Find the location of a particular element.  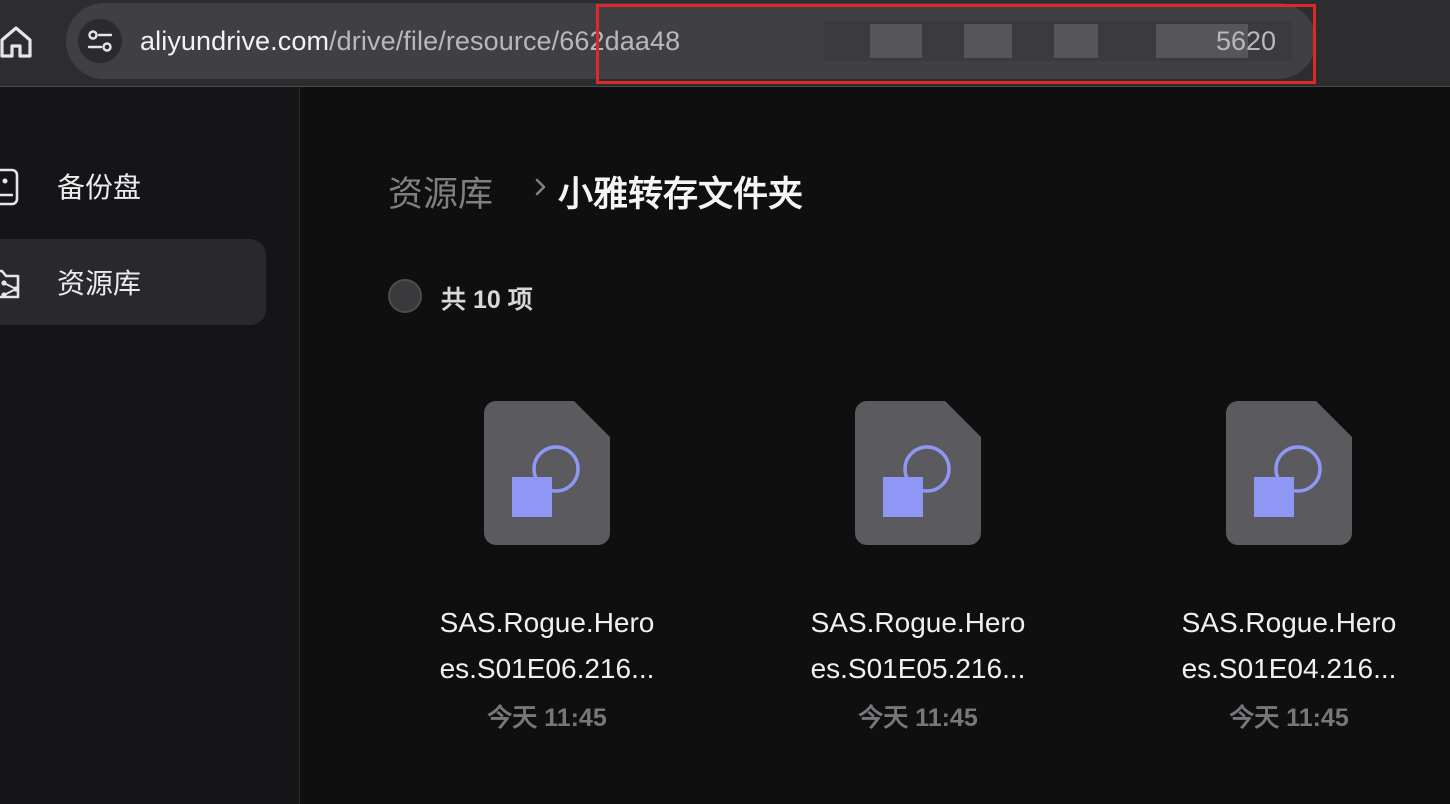

file-card: SAS.Rogue.Hero es.S01E04.216... 今天 11:45 is located at coordinates (1289, 562).